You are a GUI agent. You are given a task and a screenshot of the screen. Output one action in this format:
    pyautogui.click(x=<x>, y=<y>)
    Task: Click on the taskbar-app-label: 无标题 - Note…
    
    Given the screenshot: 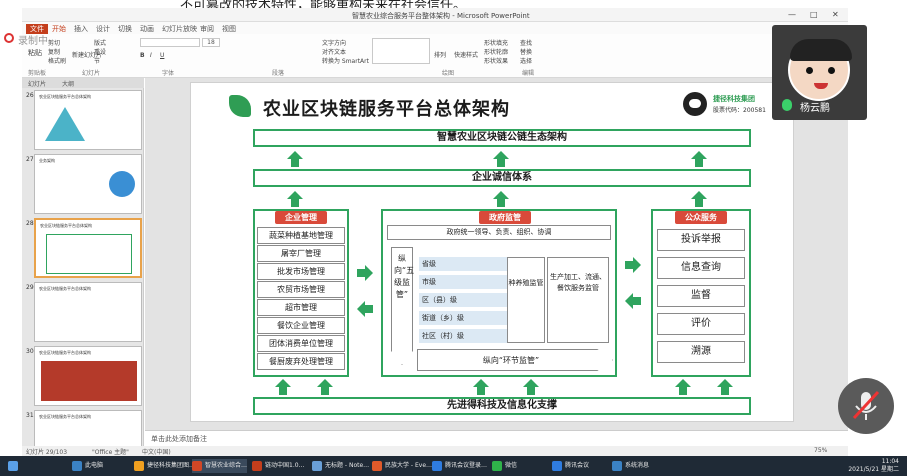 What is the action you would take?
    pyautogui.click(x=347, y=465)
    